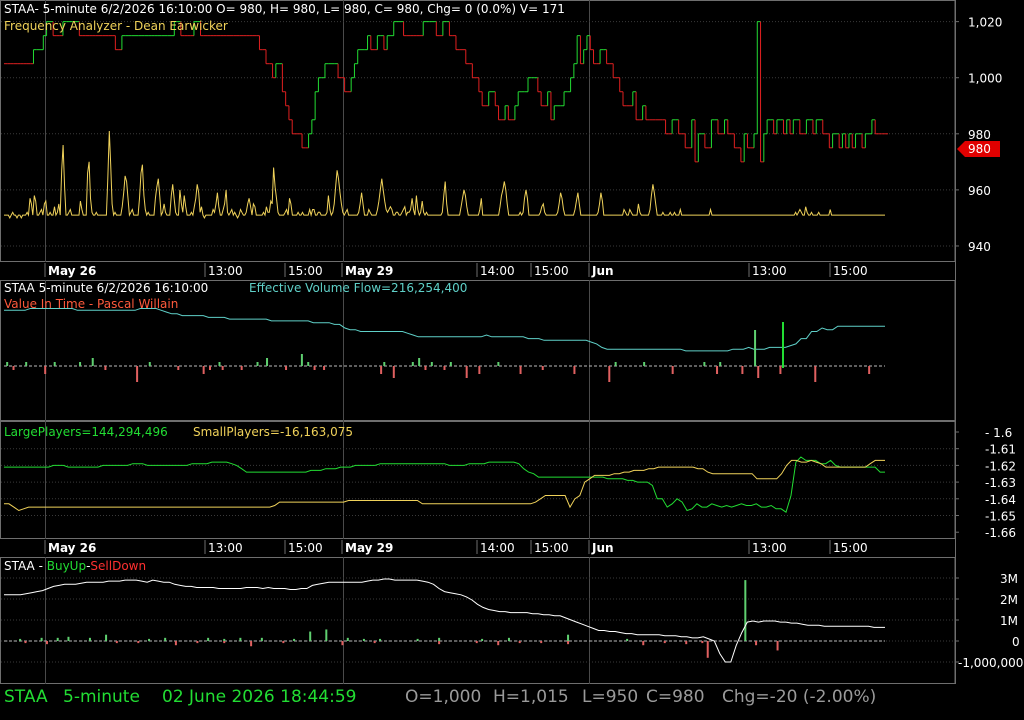 This screenshot has width=1024, height=720. I want to click on status-symbol: STAA, so click(26, 697).